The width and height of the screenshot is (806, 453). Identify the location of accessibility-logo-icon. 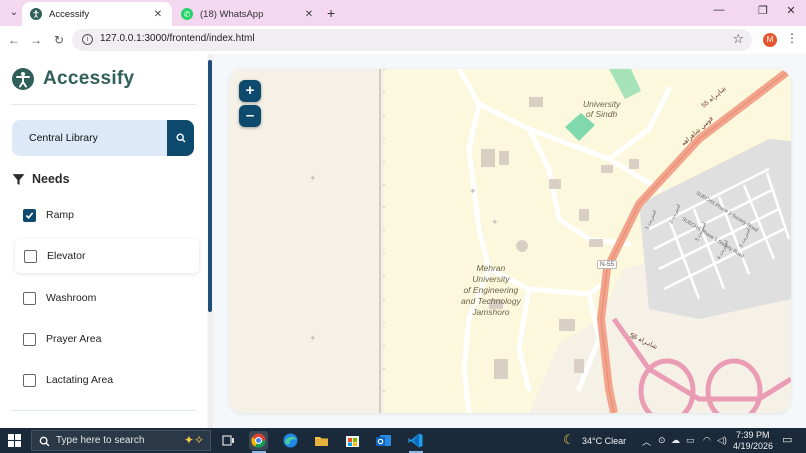
(23, 79).